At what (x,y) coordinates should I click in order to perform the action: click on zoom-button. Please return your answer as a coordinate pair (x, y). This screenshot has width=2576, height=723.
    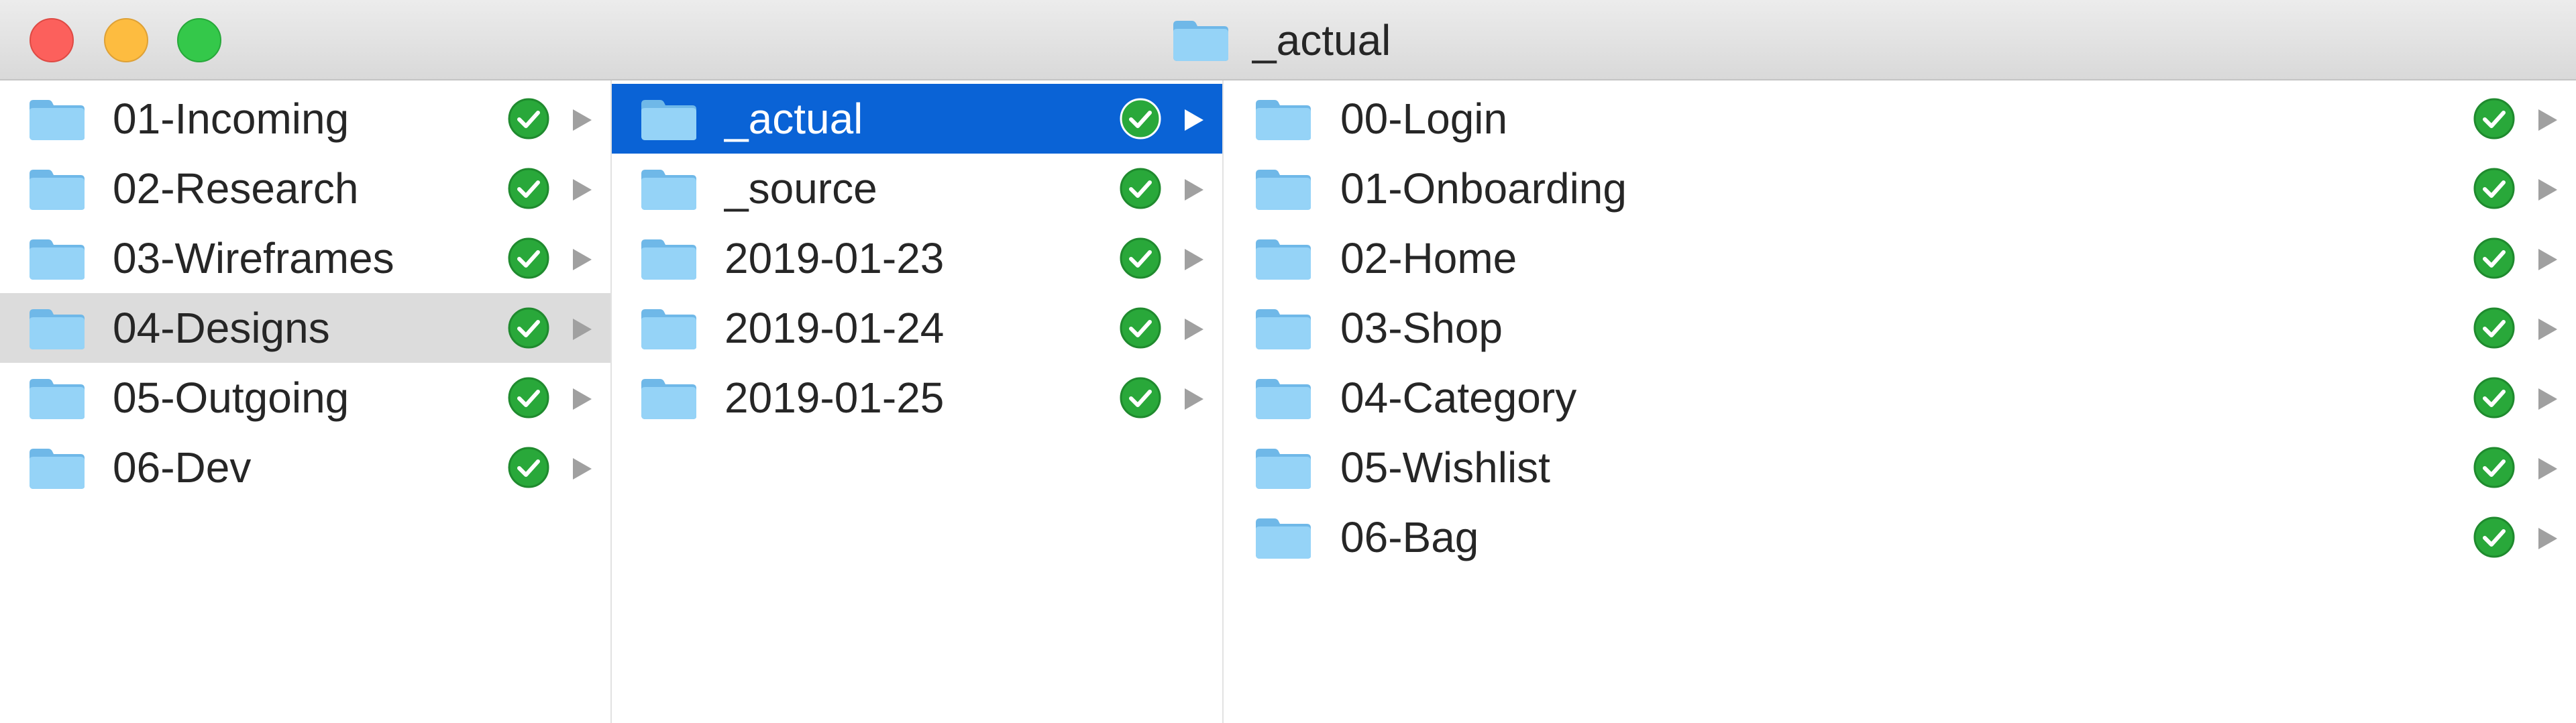
    Looking at the image, I should click on (199, 40).